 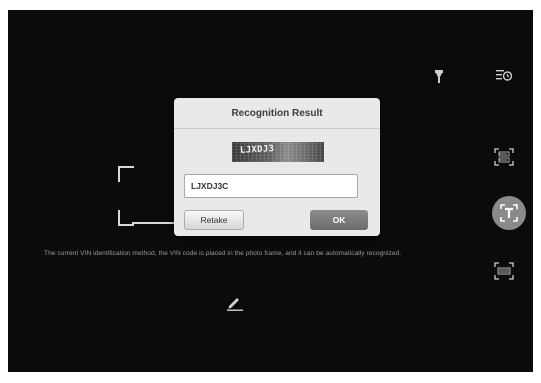 What do you see at coordinates (277, 128) in the screenshot?
I see `dialog-divider` at bounding box center [277, 128].